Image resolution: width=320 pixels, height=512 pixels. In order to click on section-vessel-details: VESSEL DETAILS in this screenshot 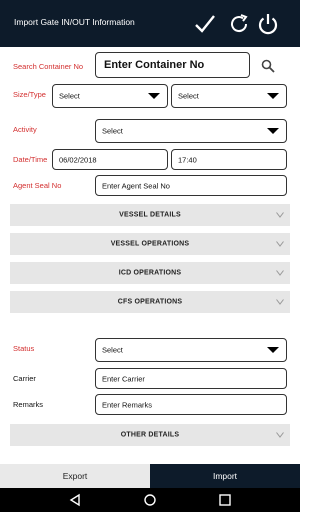, I will do `click(150, 215)`.